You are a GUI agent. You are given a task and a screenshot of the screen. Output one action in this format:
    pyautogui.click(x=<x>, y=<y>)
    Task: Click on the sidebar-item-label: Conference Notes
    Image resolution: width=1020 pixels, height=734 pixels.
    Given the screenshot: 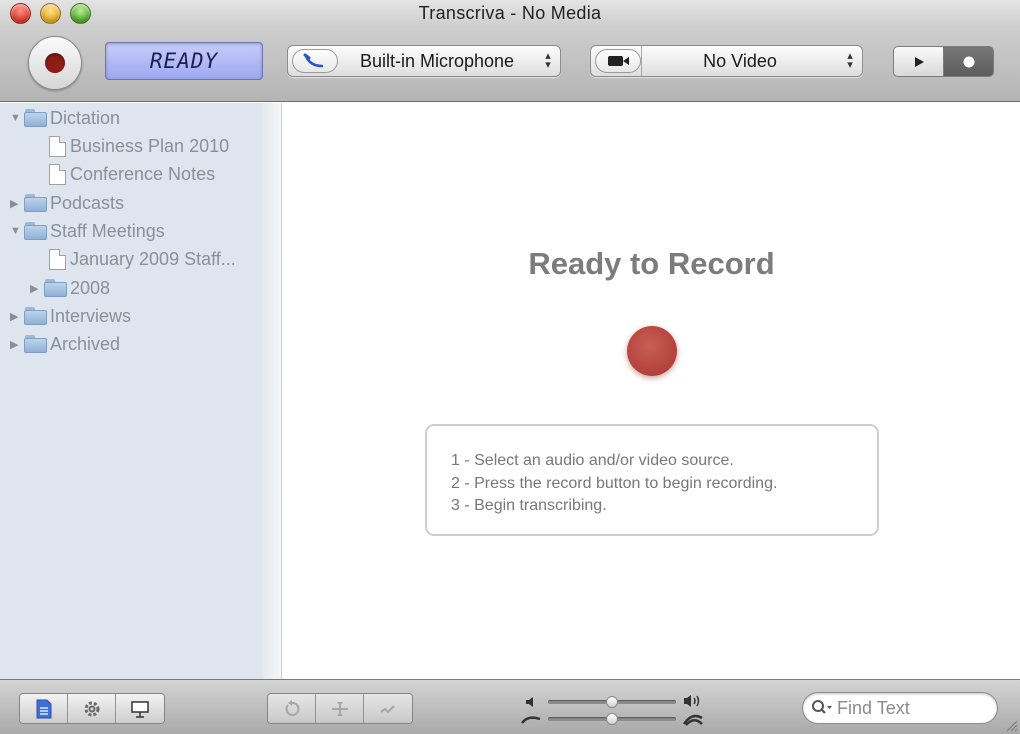 What is the action you would take?
    pyautogui.click(x=143, y=173)
    